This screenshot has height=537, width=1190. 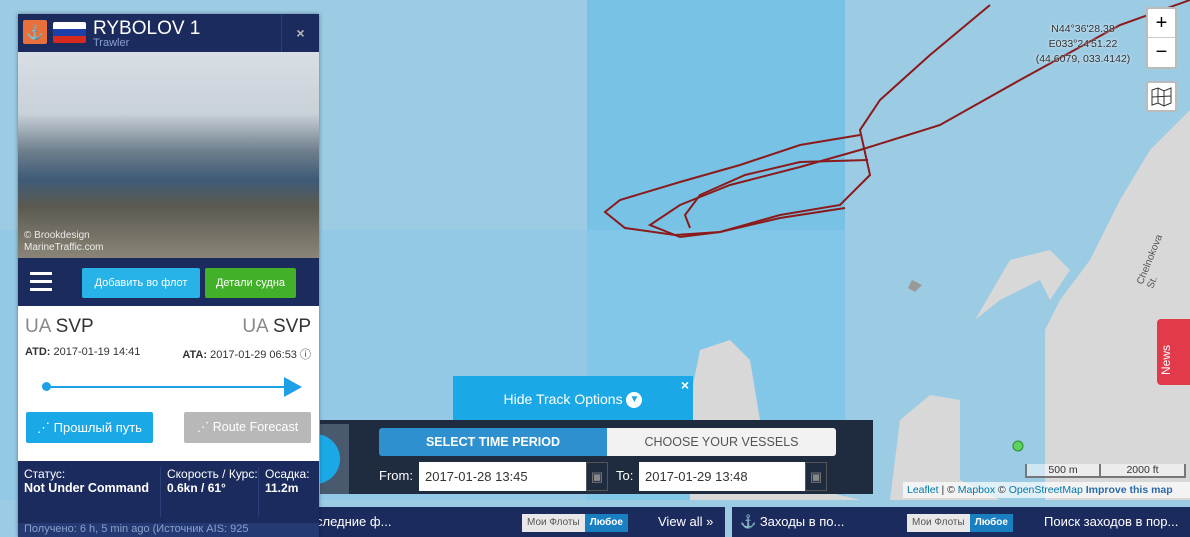 What do you see at coordinates (685, 385) in the screenshot?
I see `close-icon: ×` at bounding box center [685, 385].